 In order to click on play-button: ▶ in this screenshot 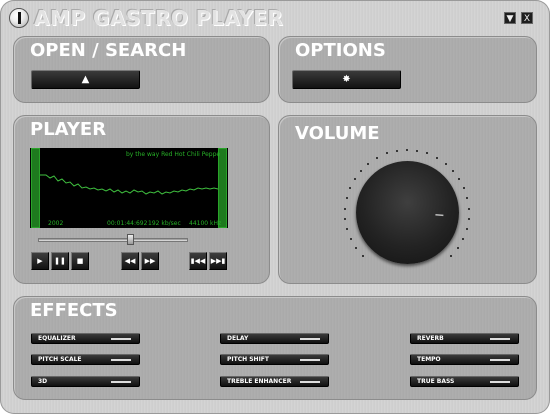, I will do `click(40, 261)`.